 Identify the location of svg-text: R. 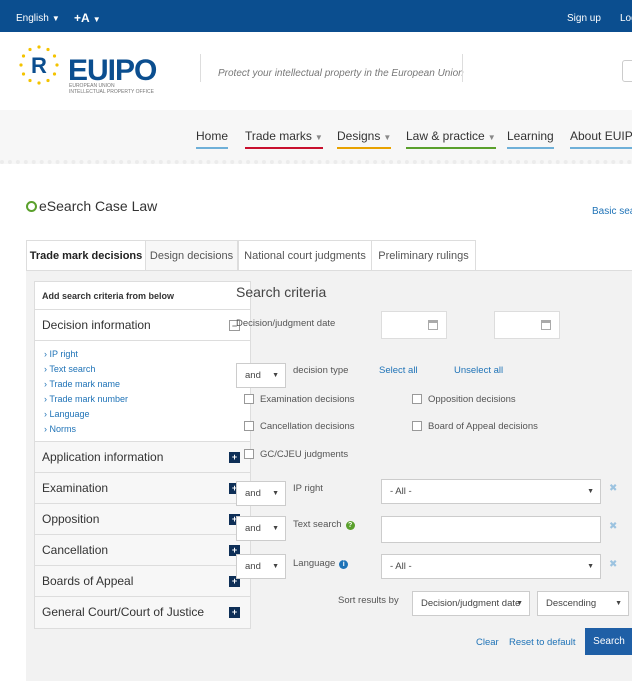
(39, 65).